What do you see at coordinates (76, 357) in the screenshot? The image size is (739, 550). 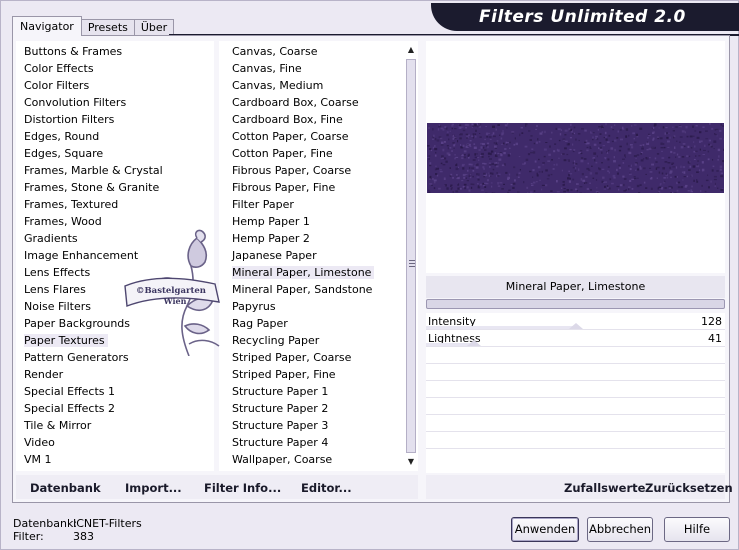 I see `category-list-item-label: Pattern Generators` at bounding box center [76, 357].